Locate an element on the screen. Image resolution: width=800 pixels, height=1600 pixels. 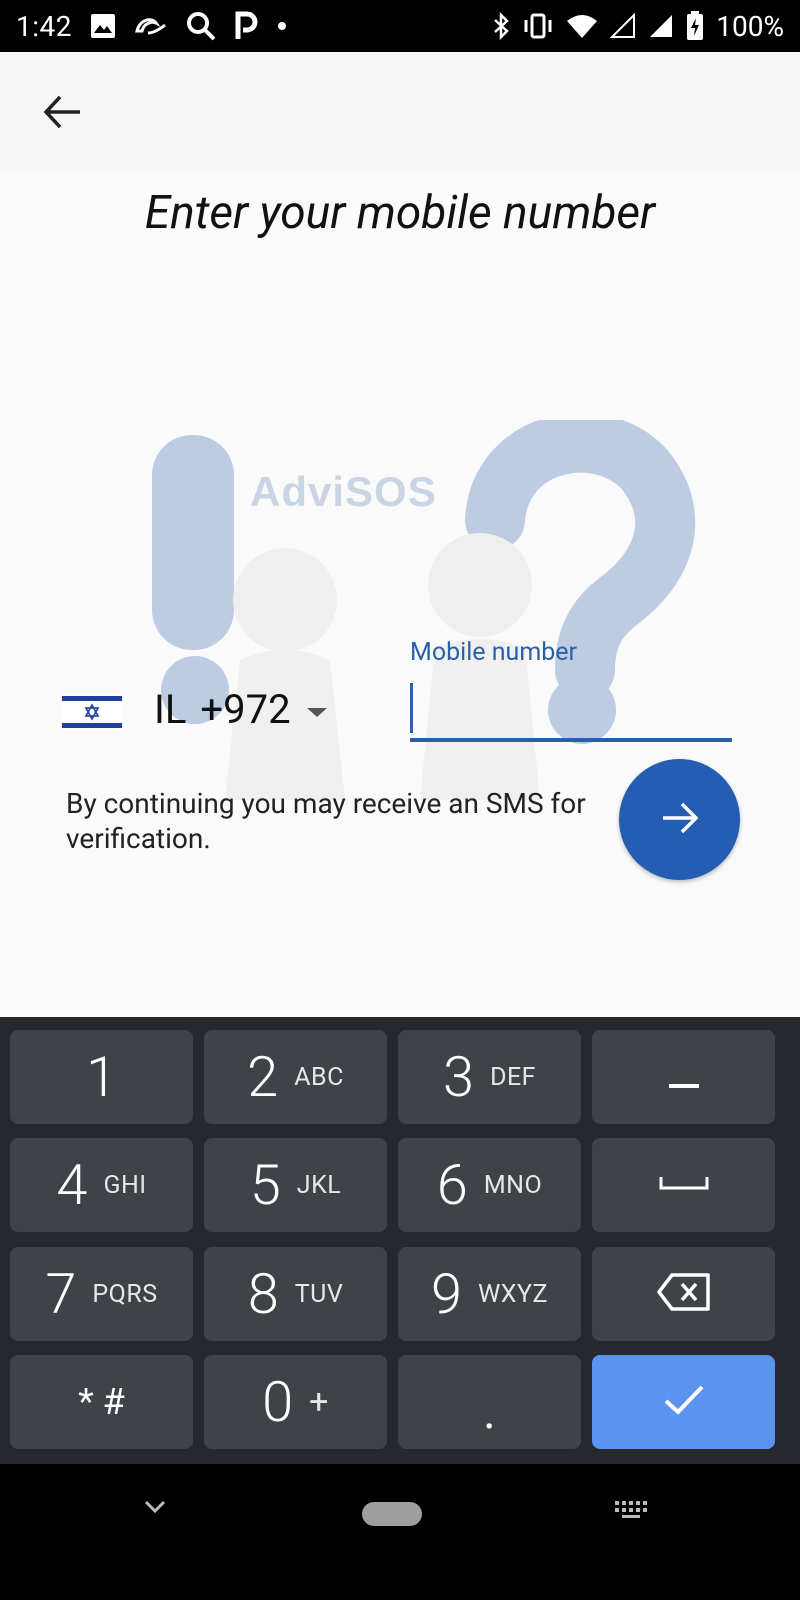
key-digit: 2 is located at coordinates (263, 1077).